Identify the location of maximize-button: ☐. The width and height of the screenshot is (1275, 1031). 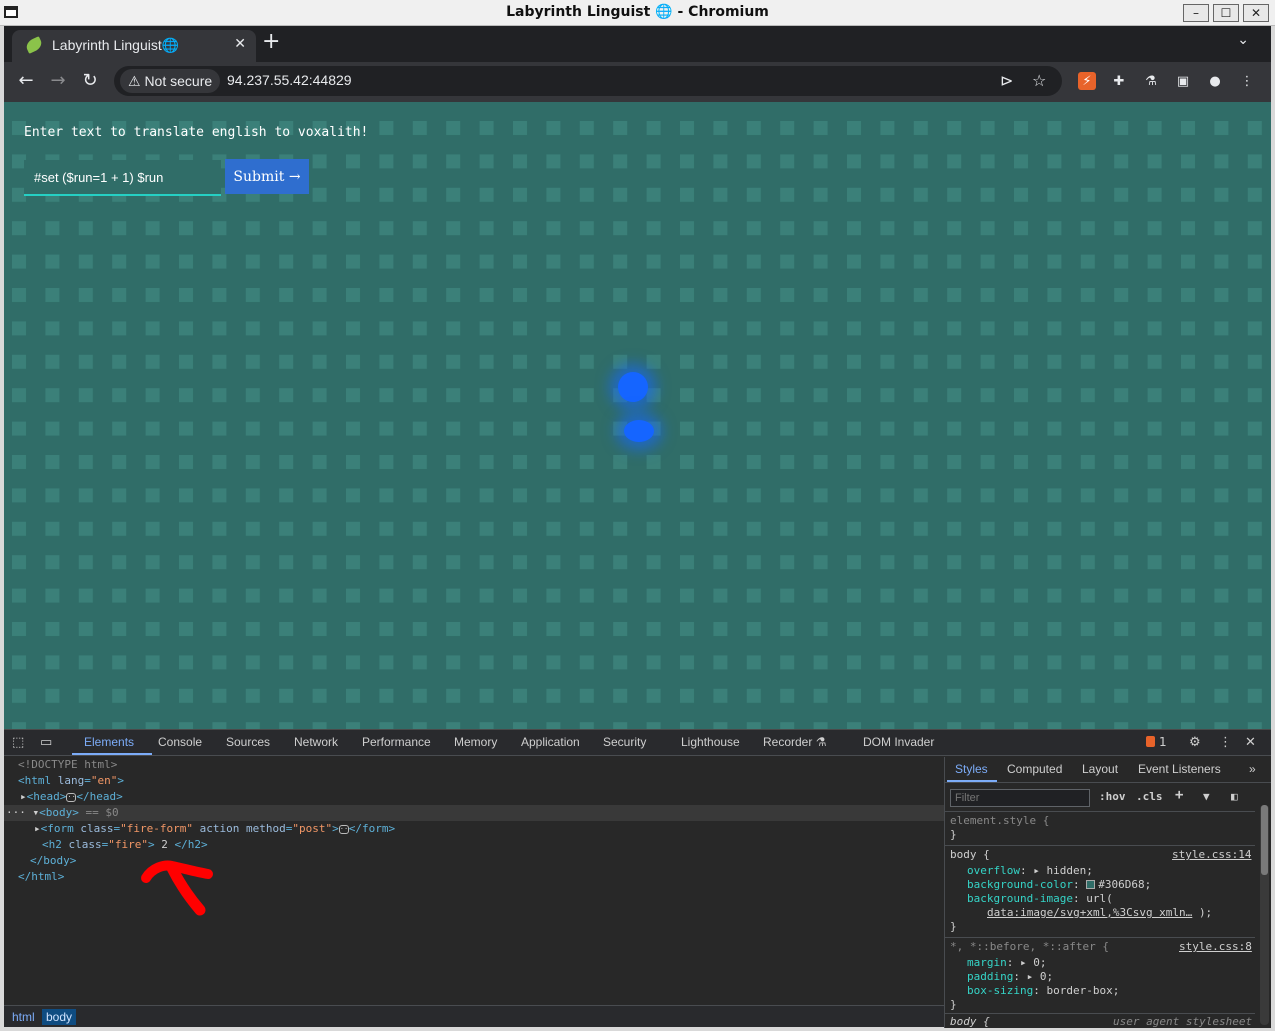
(1226, 13).